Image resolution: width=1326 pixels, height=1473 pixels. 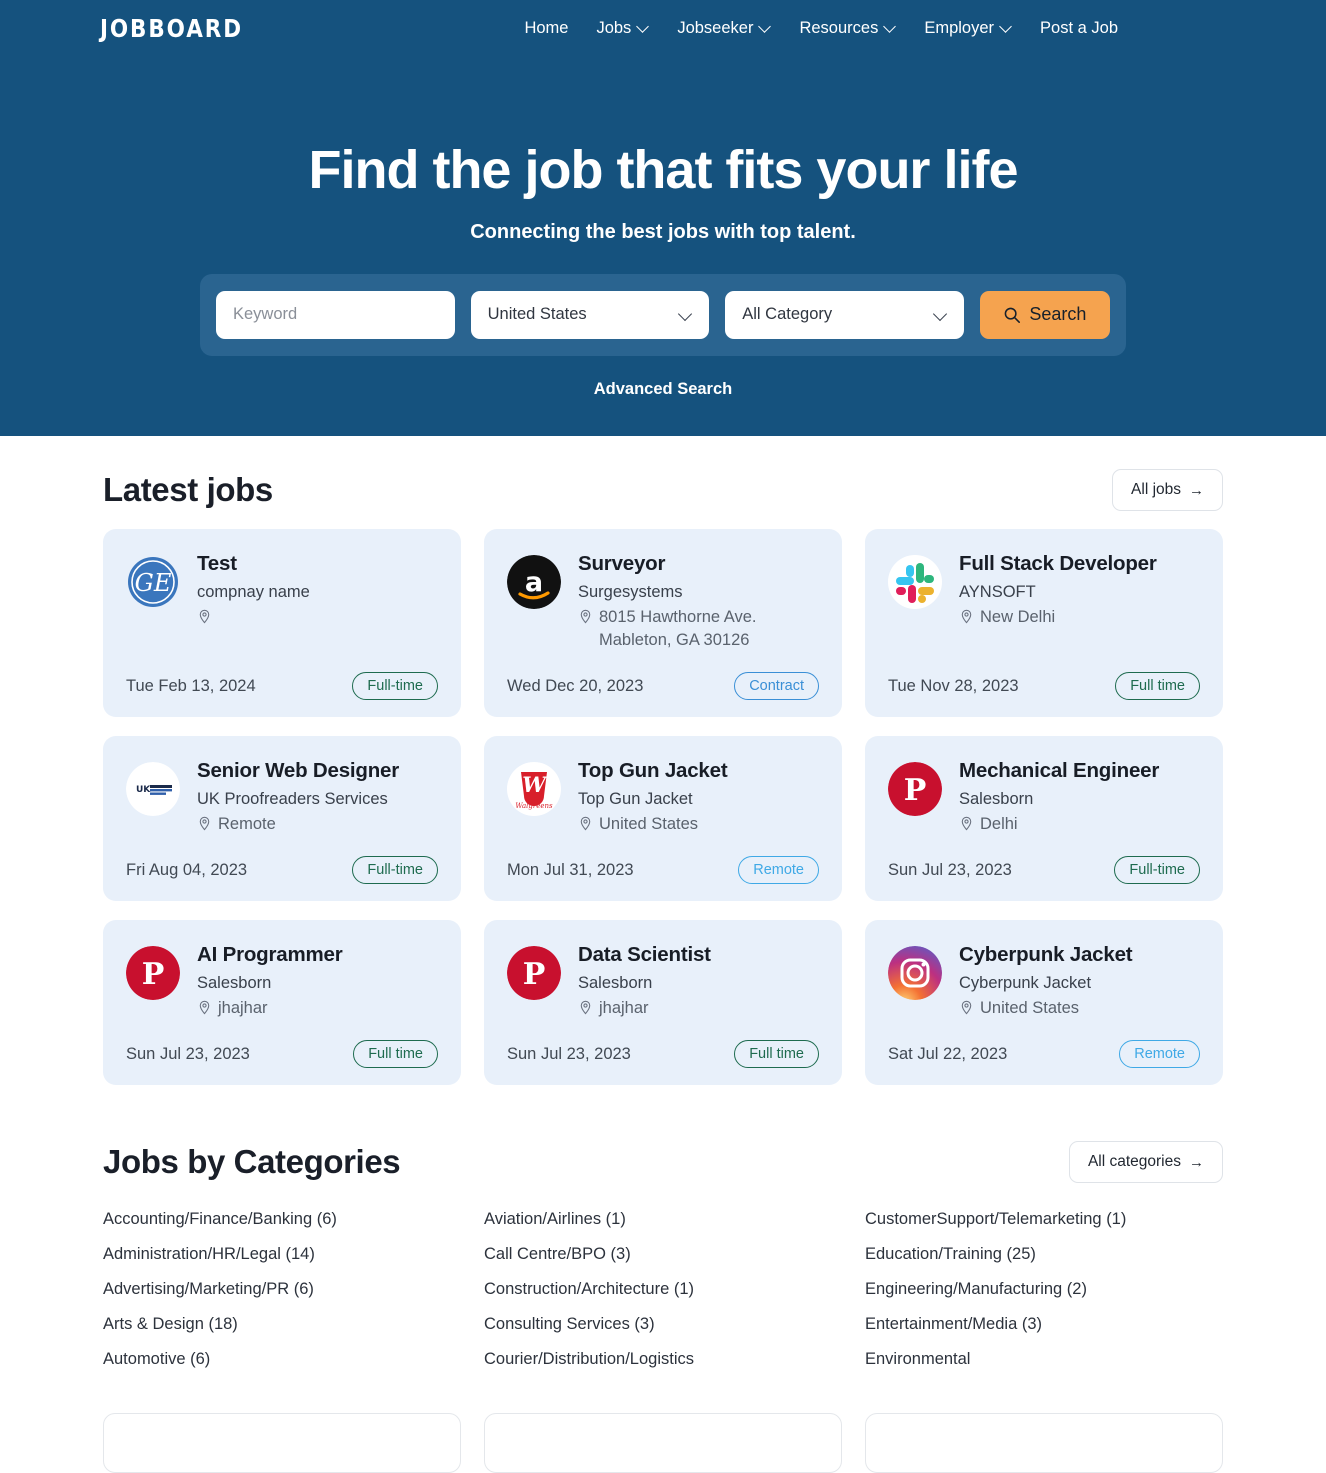 I want to click on nav-label: Resources, so click(x=839, y=27).